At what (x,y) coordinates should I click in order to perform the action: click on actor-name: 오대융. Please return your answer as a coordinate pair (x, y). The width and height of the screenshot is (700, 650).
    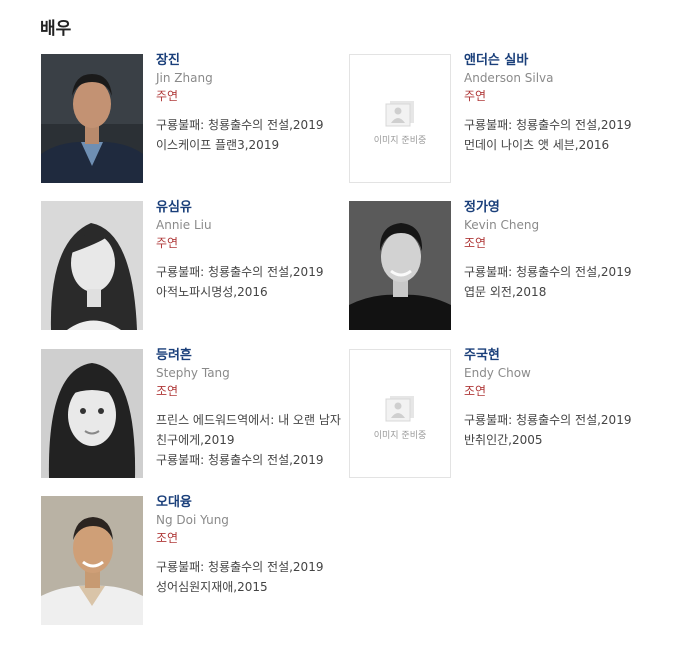
    Looking at the image, I should click on (253, 502).